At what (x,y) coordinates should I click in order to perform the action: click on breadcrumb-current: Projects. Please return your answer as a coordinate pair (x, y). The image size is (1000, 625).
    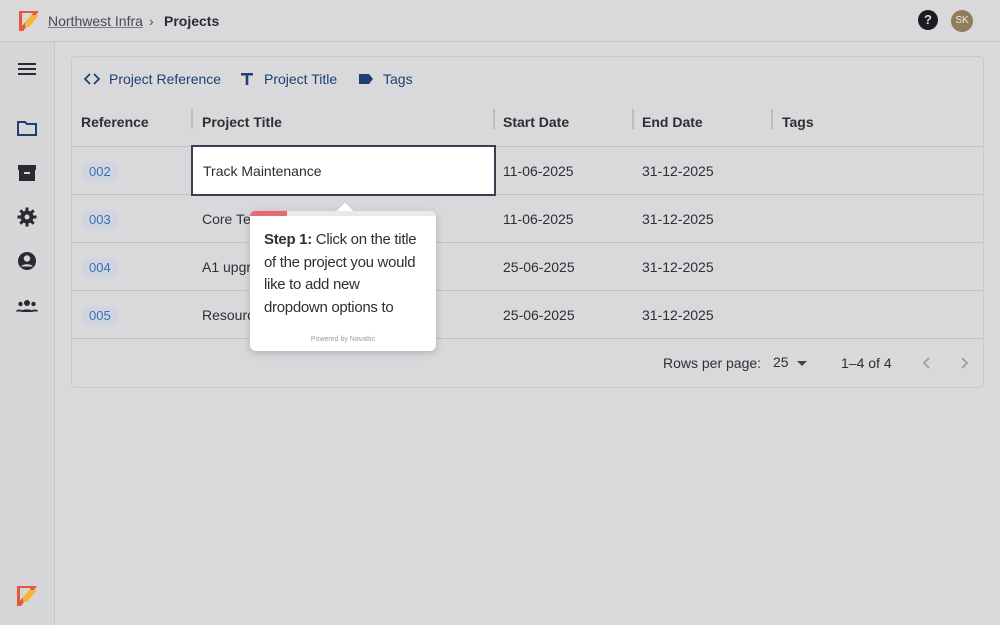
    Looking at the image, I should click on (192, 21).